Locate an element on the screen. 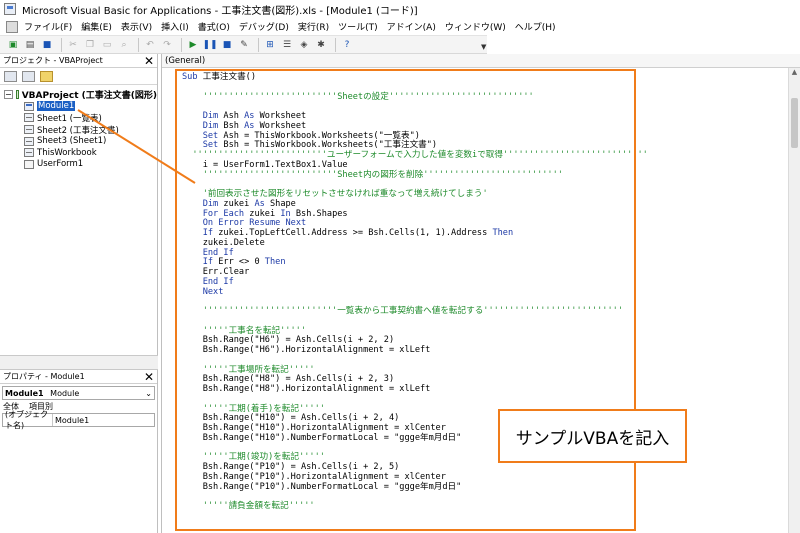 This screenshot has height=533, width=800. object-select: Module1 Module ⌄ is located at coordinates (78, 393).